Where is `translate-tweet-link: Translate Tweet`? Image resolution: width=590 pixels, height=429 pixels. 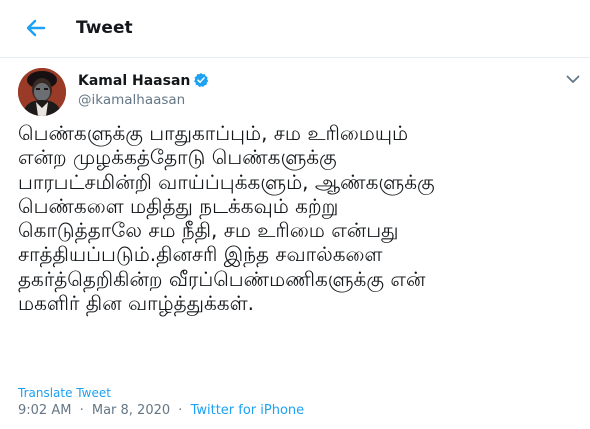 translate-tweet-link: Translate Tweet is located at coordinates (64, 393).